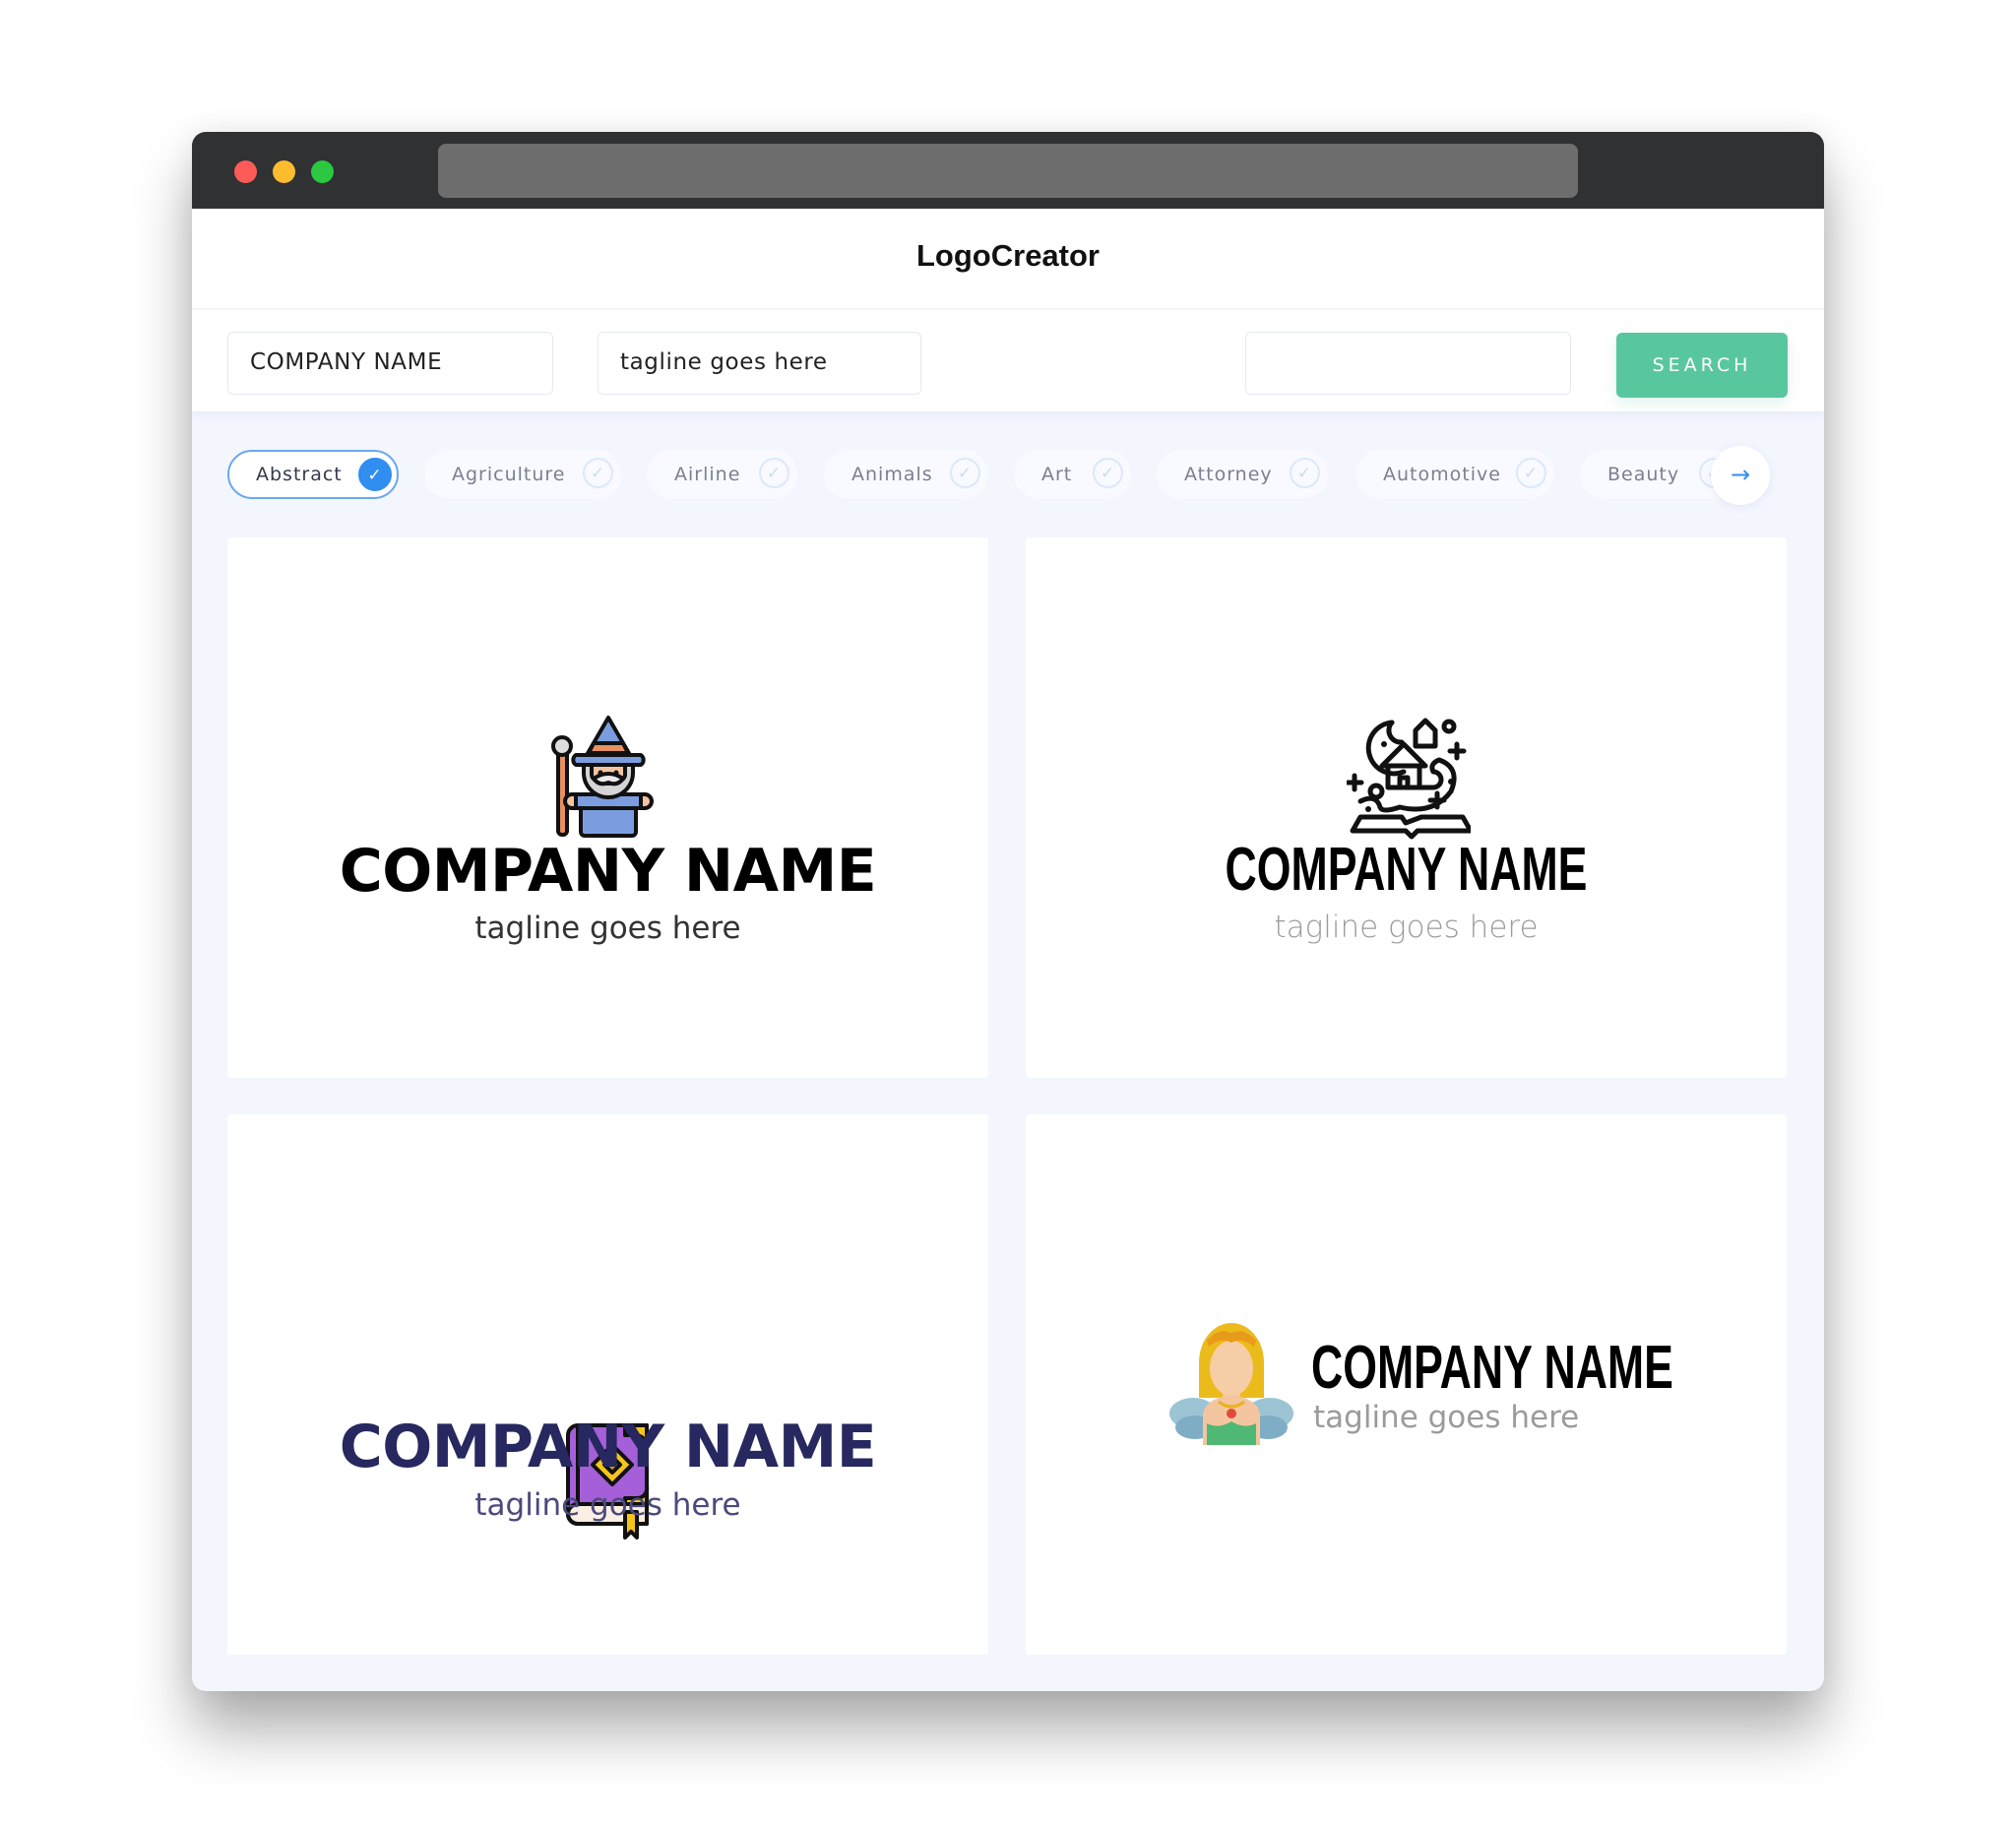  I want to click on title-bar, so click(1008, 170).